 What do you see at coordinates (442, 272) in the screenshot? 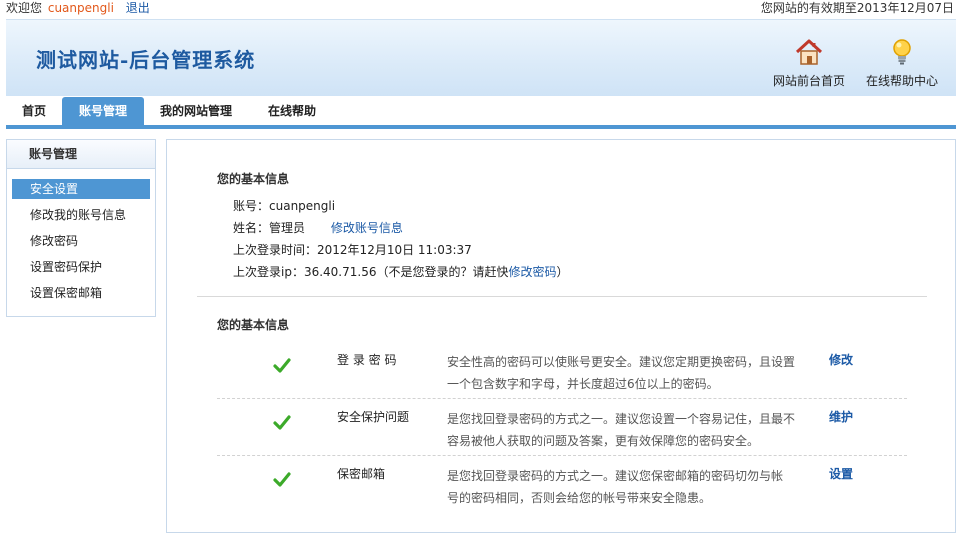
I see `ip-note-prefix: （不是您登录的？请赶快` at bounding box center [442, 272].